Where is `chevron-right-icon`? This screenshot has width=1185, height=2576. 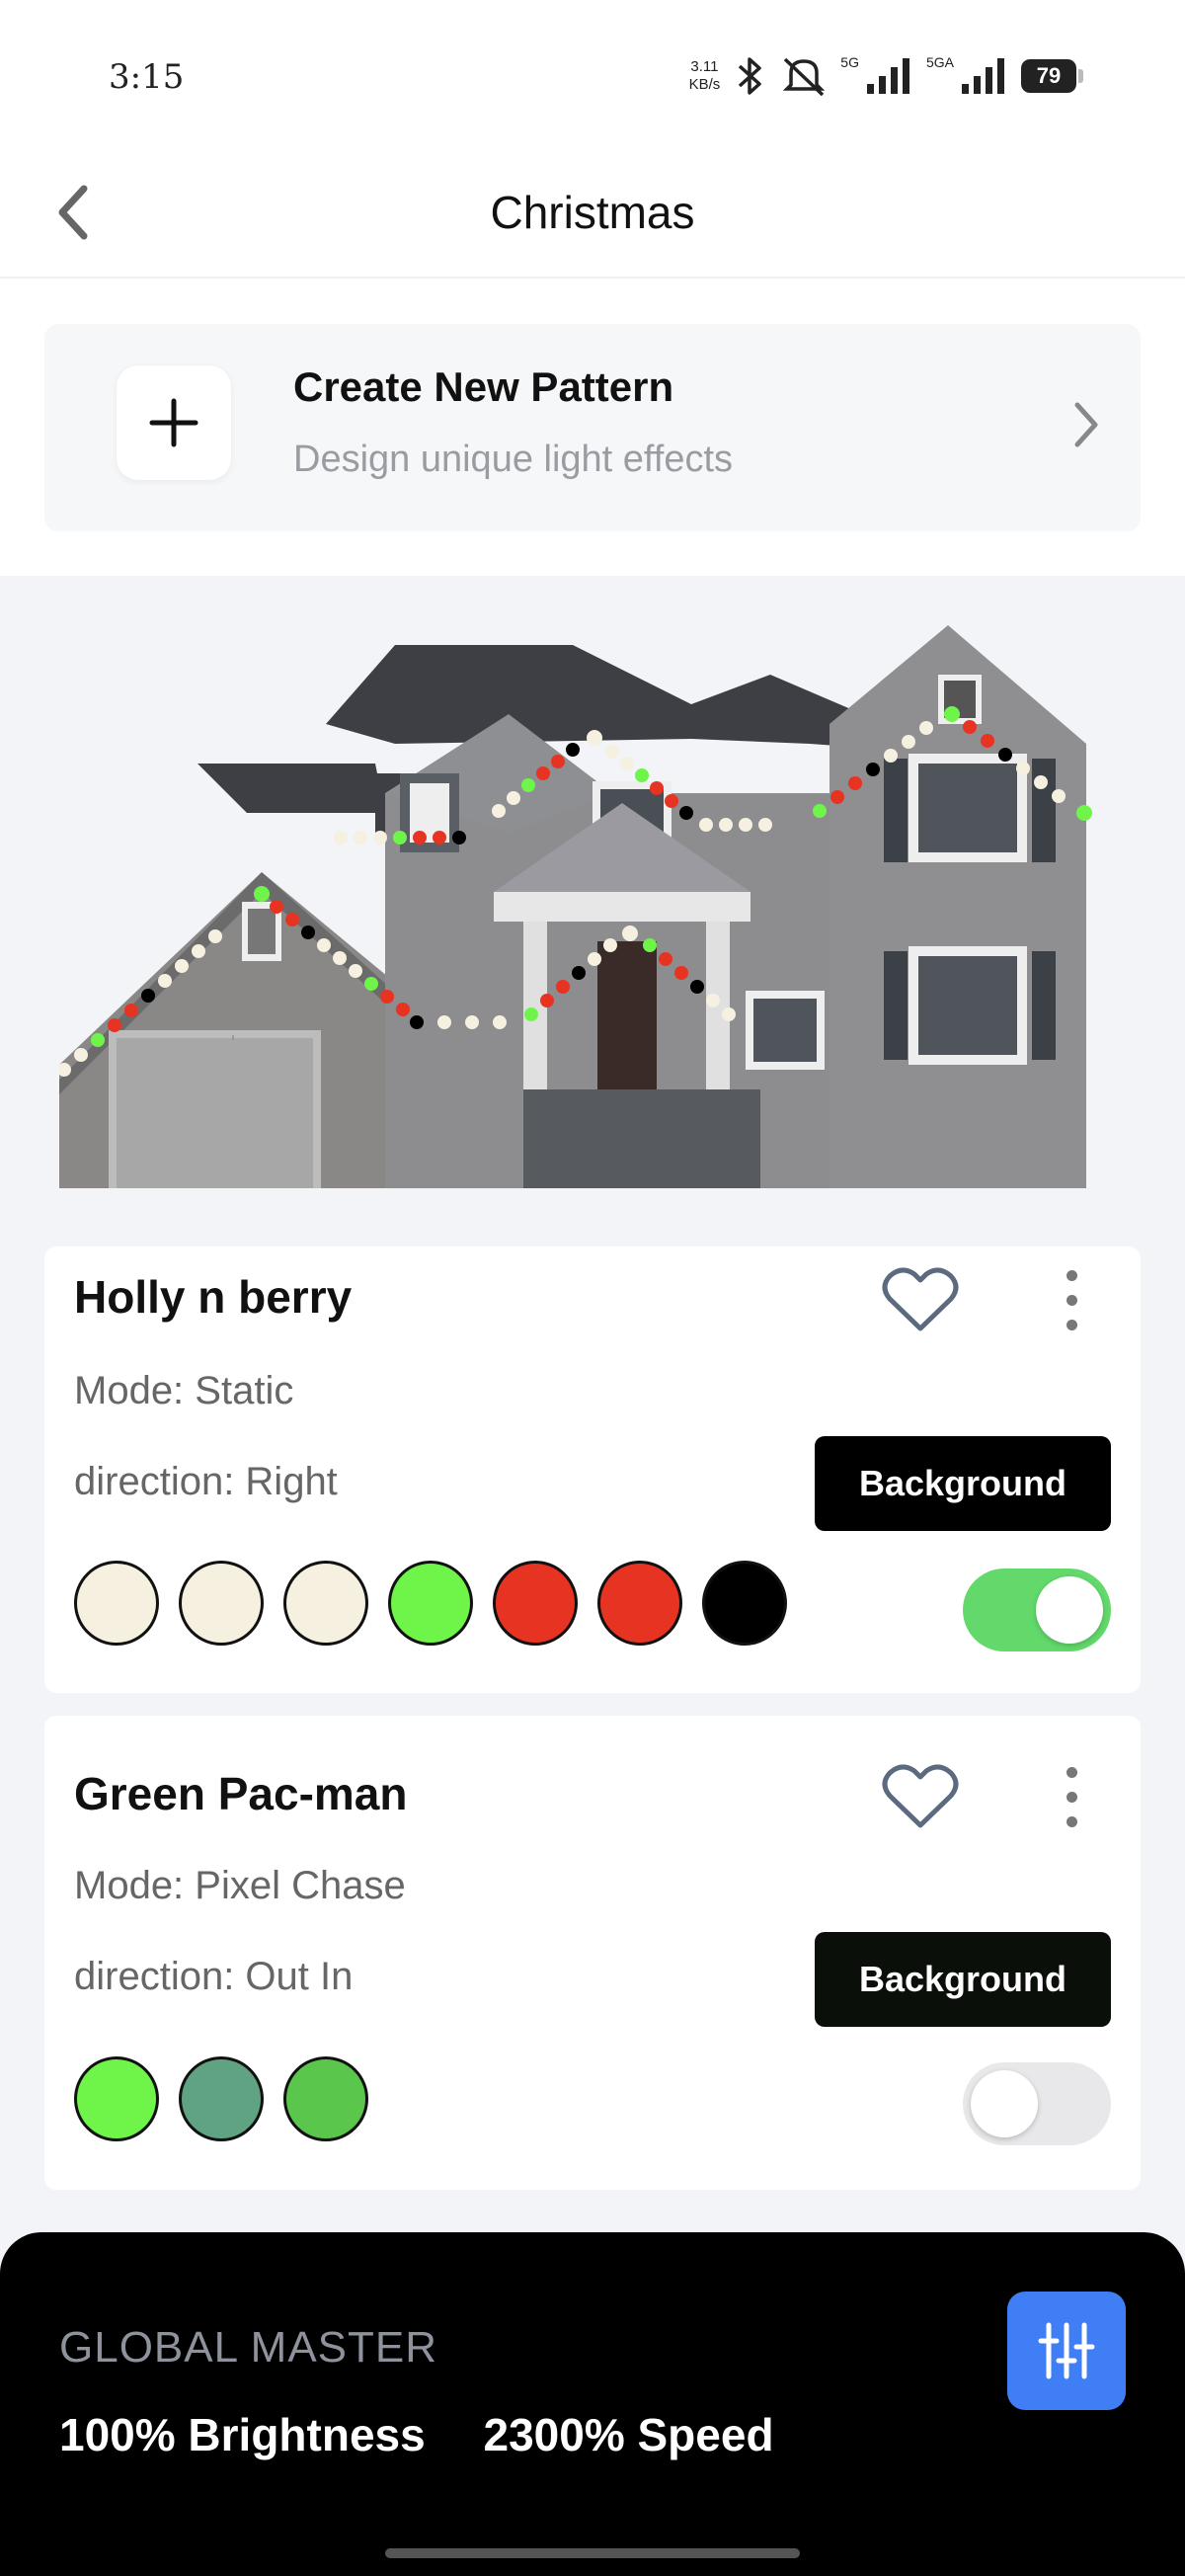 chevron-right-icon is located at coordinates (1086, 424).